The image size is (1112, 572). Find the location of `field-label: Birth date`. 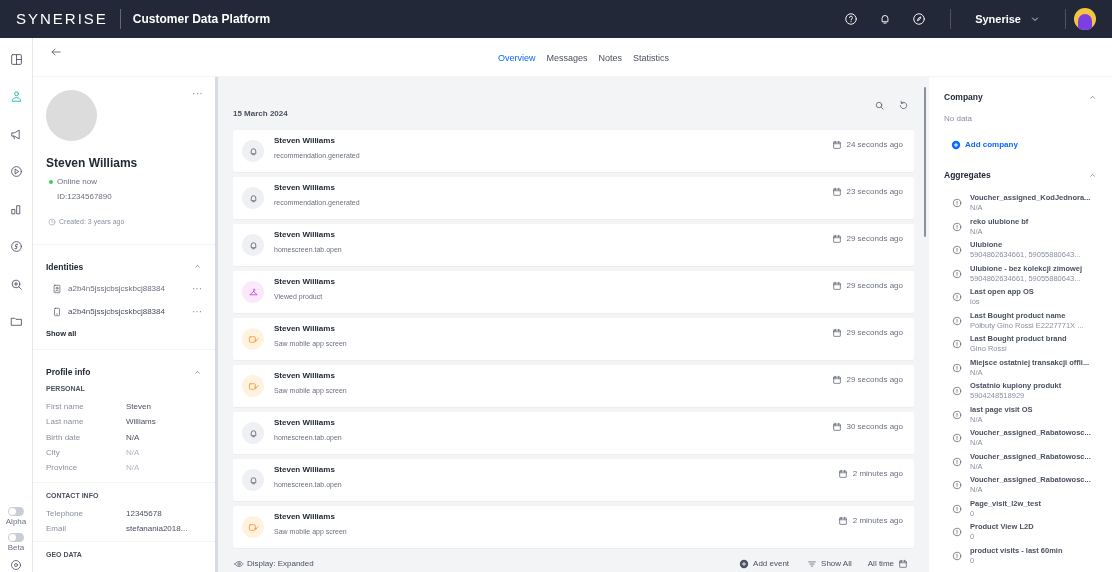

field-label: Birth date is located at coordinates (64, 437).